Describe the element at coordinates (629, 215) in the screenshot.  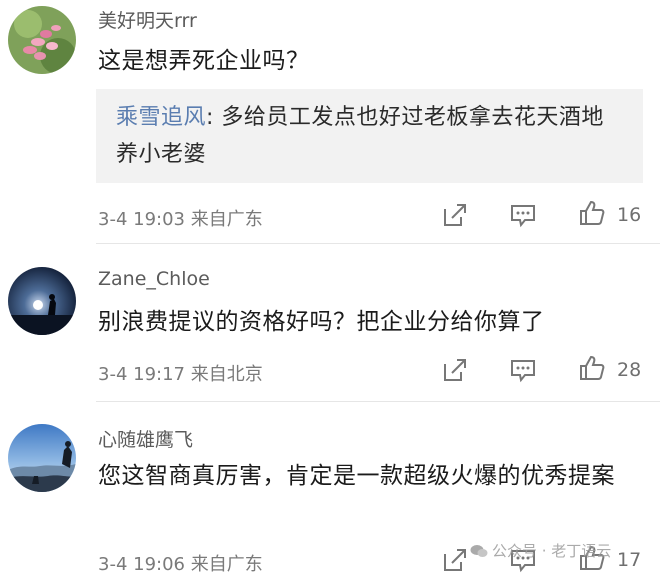
I see `like-count: 16` at that location.